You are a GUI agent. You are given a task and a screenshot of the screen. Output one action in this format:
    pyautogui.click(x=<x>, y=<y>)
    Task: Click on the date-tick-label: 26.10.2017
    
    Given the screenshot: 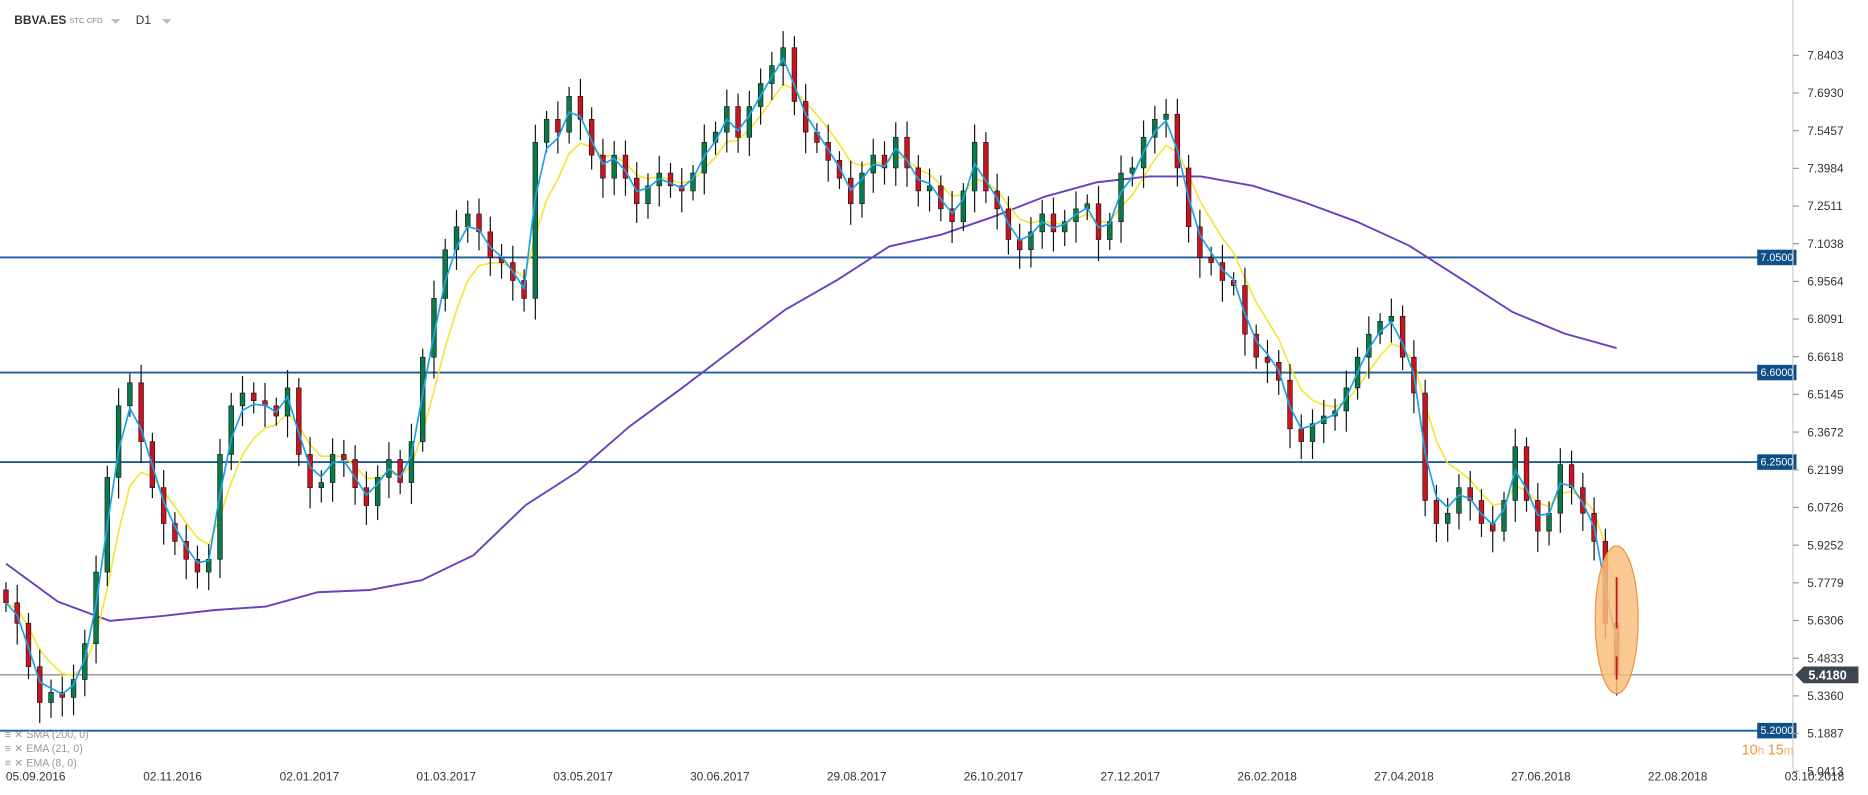 What is the action you would take?
    pyautogui.click(x=994, y=777)
    